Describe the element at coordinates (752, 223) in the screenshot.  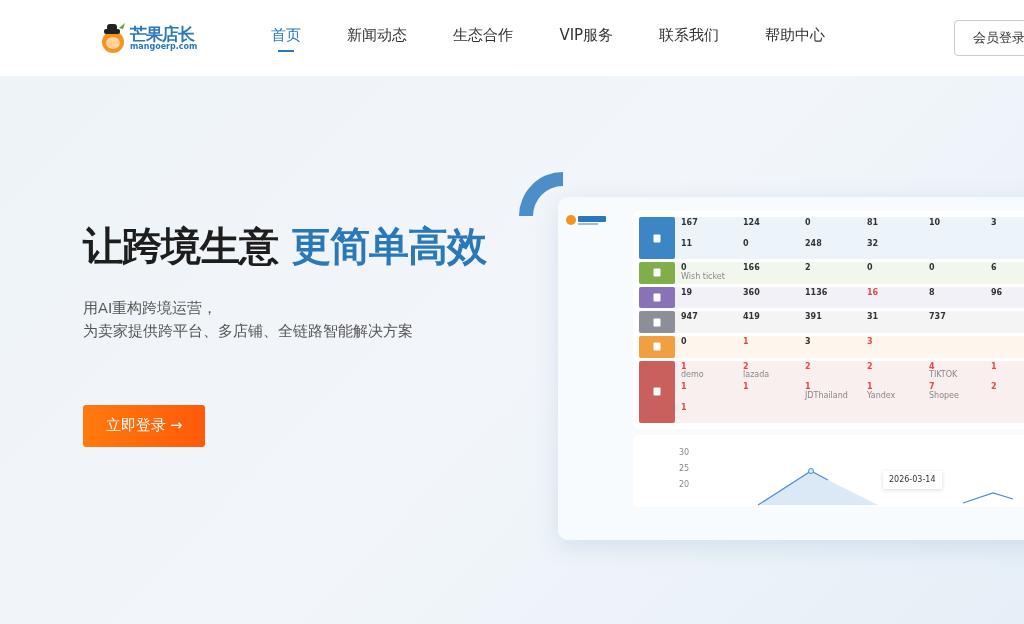
I see `stat-value: 124` at that location.